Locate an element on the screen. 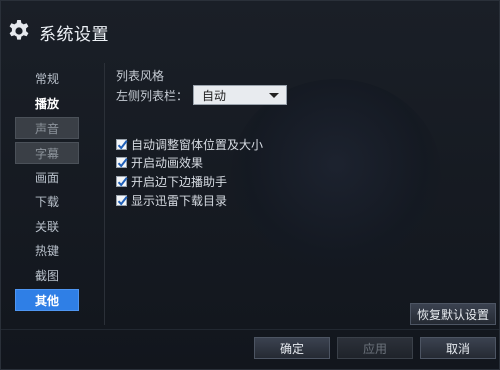 The image size is (500, 370). sidebar-item-general: 常规 is located at coordinates (47, 78).